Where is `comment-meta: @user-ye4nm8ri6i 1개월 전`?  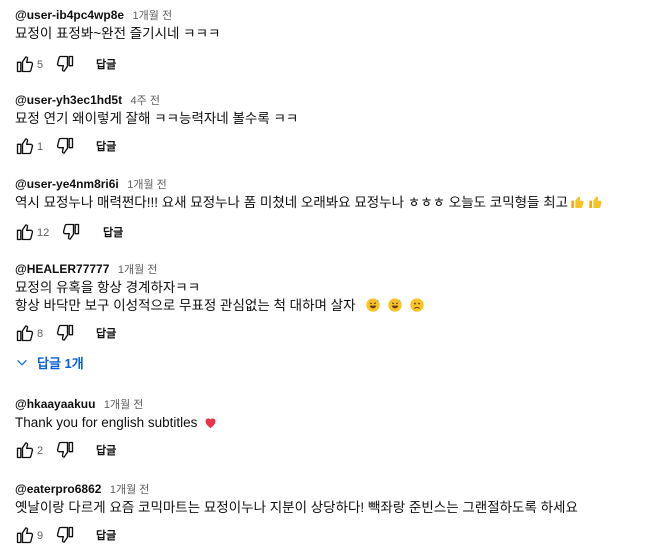 comment-meta: @user-ye4nm8ri6i 1개월 전 is located at coordinates (91, 184).